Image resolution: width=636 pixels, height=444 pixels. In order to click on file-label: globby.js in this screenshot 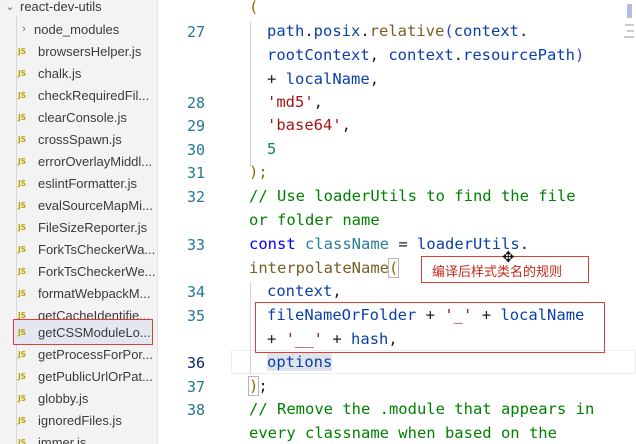, I will do `click(63, 398)`.